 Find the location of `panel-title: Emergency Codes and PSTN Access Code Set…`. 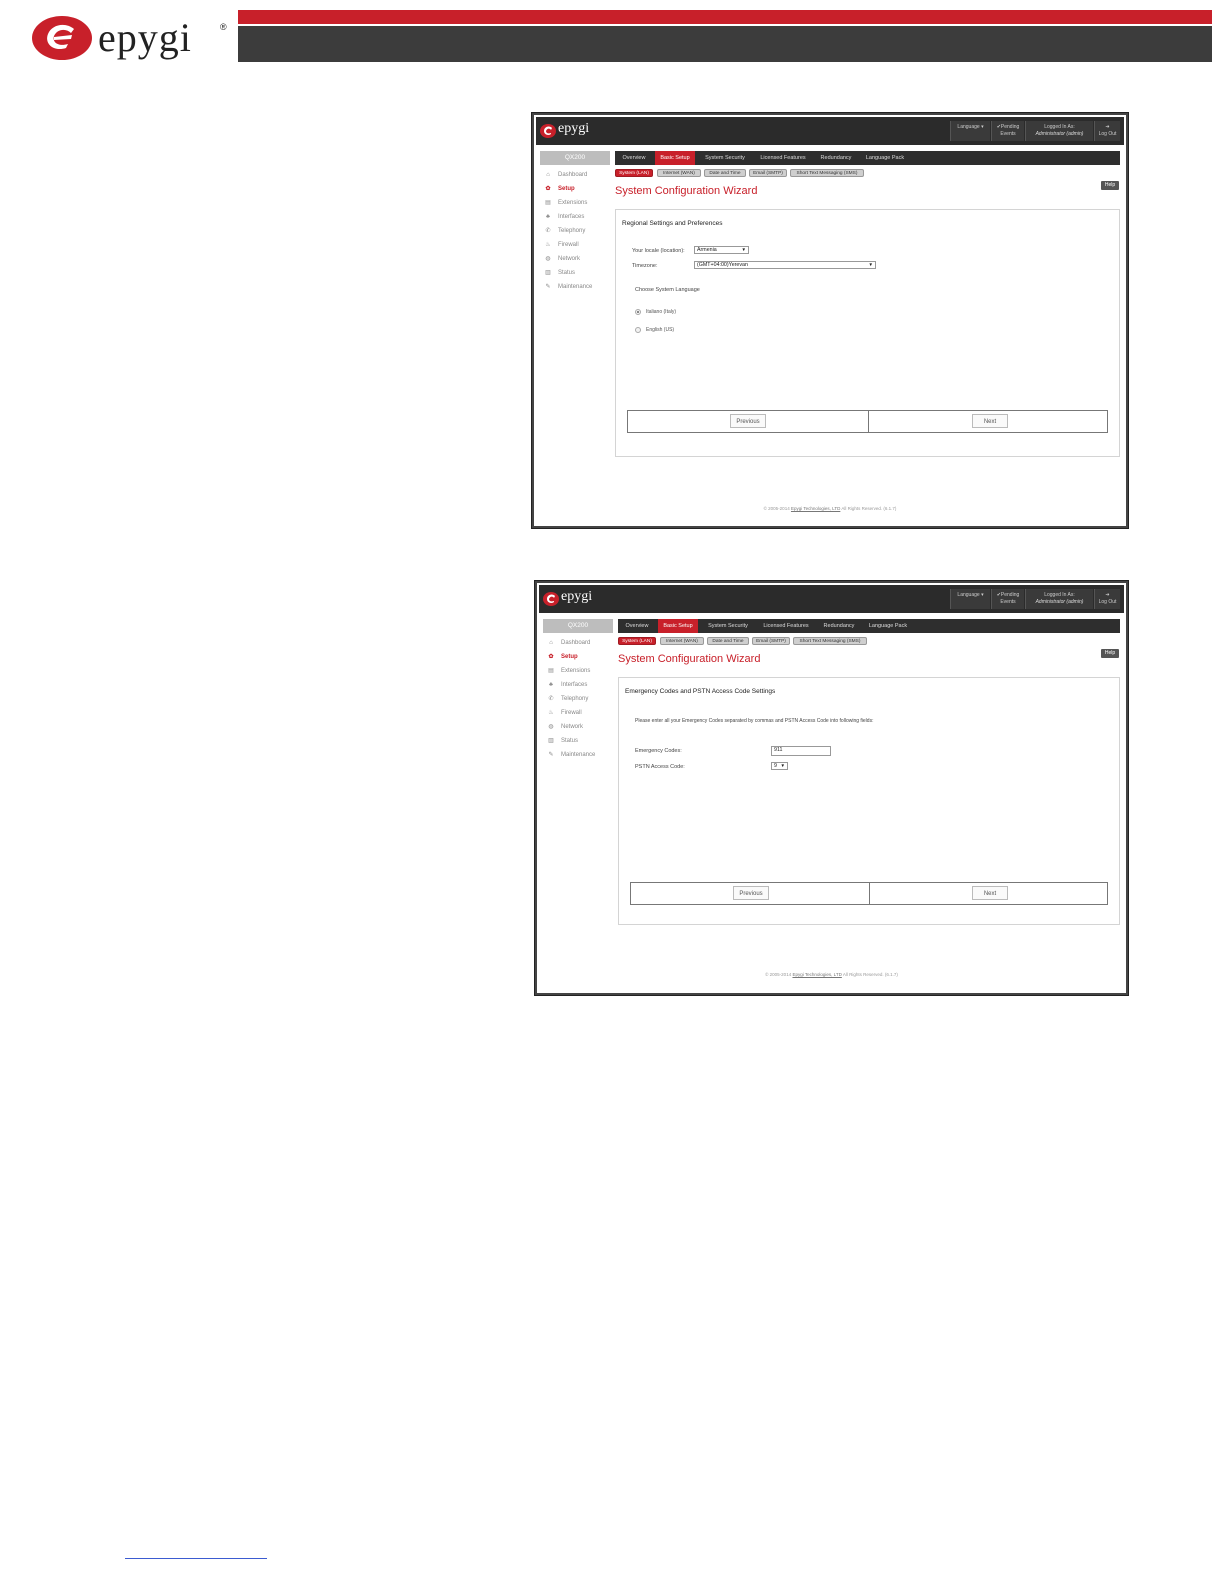

panel-title: Emergency Codes and PSTN Access Code Set… is located at coordinates (700, 691).